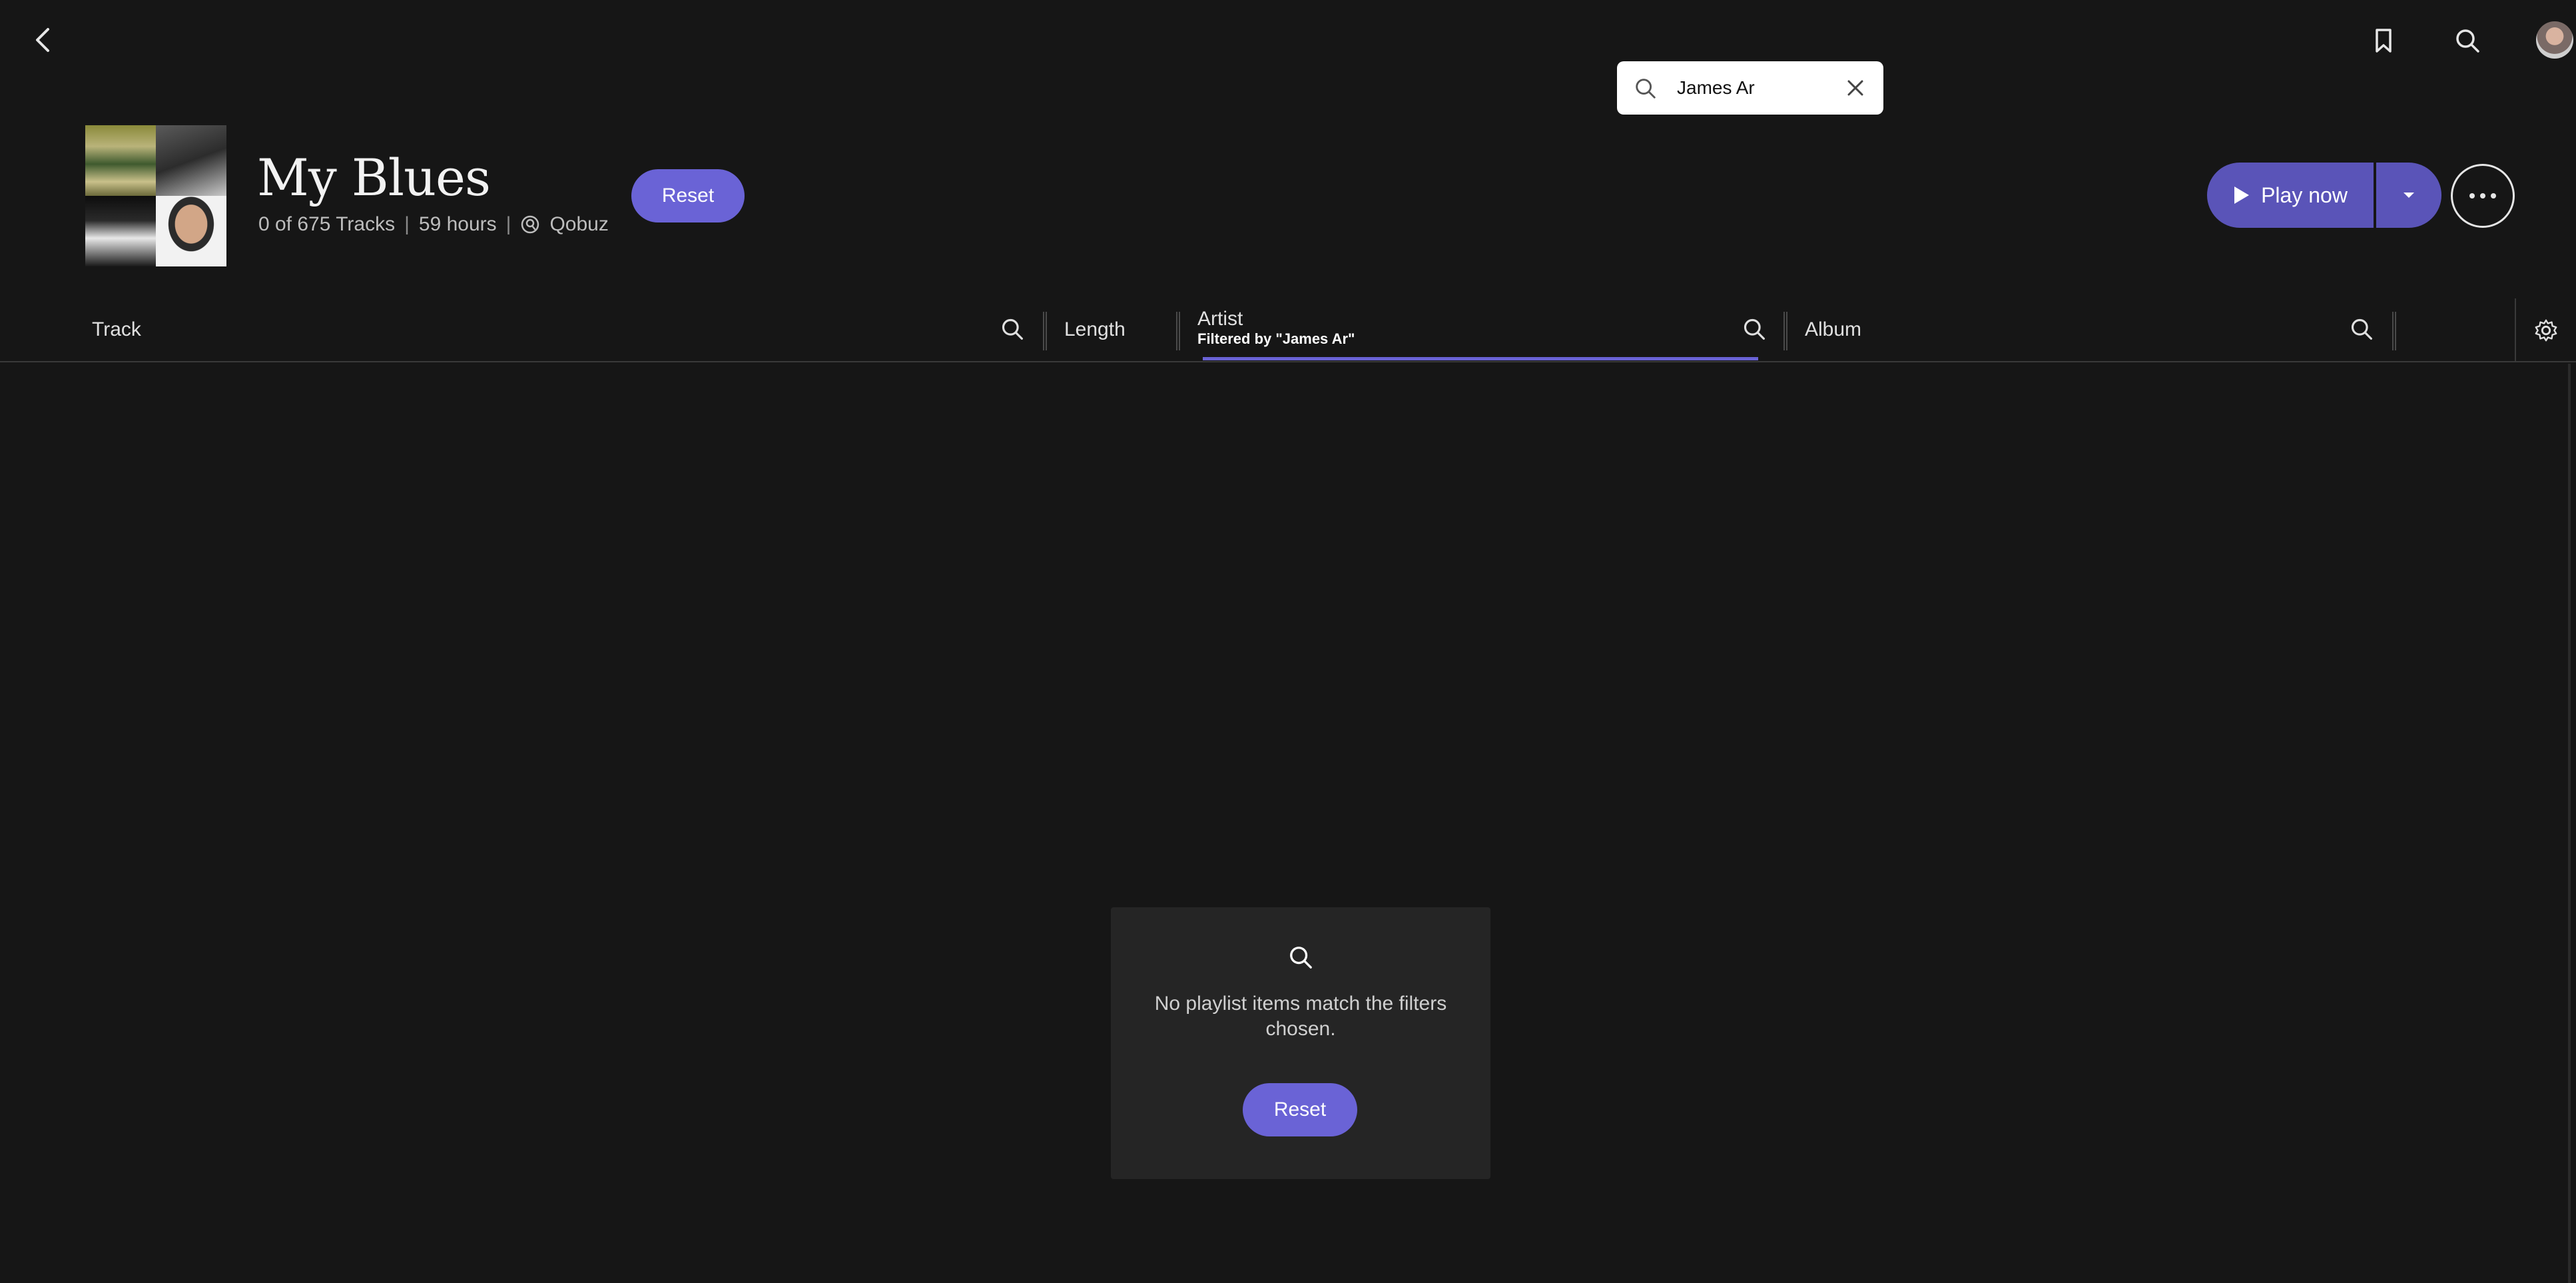  Describe the element at coordinates (1480, 358) in the screenshot. I see `active-filter-indicator` at that location.